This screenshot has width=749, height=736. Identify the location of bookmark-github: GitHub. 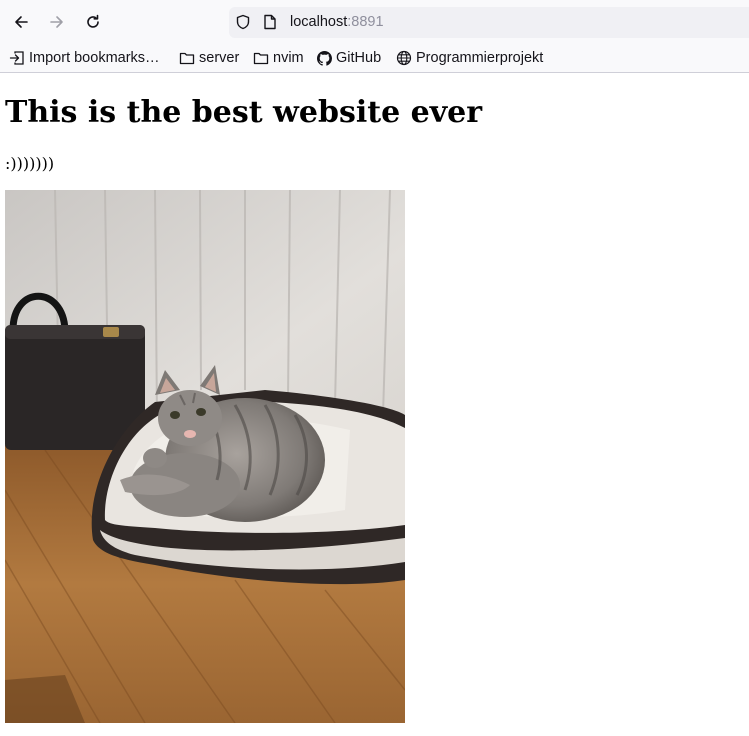
(349, 58).